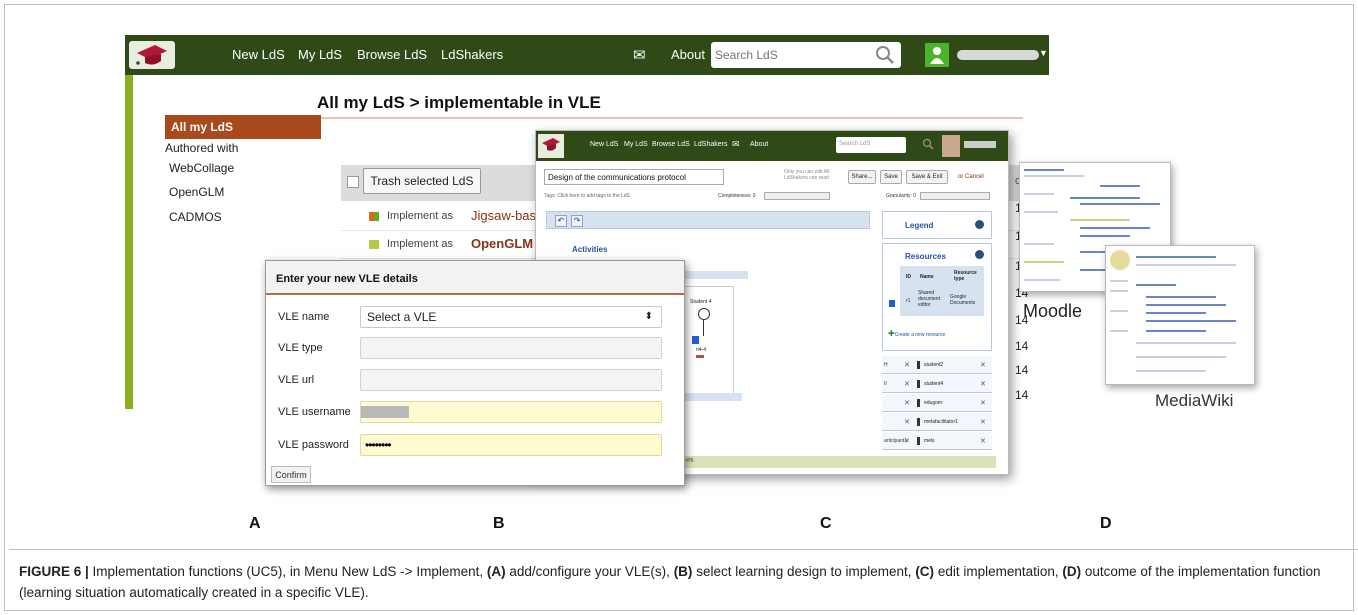 This screenshot has width=1358, height=615. I want to click on vle-username-field, so click(511, 412).